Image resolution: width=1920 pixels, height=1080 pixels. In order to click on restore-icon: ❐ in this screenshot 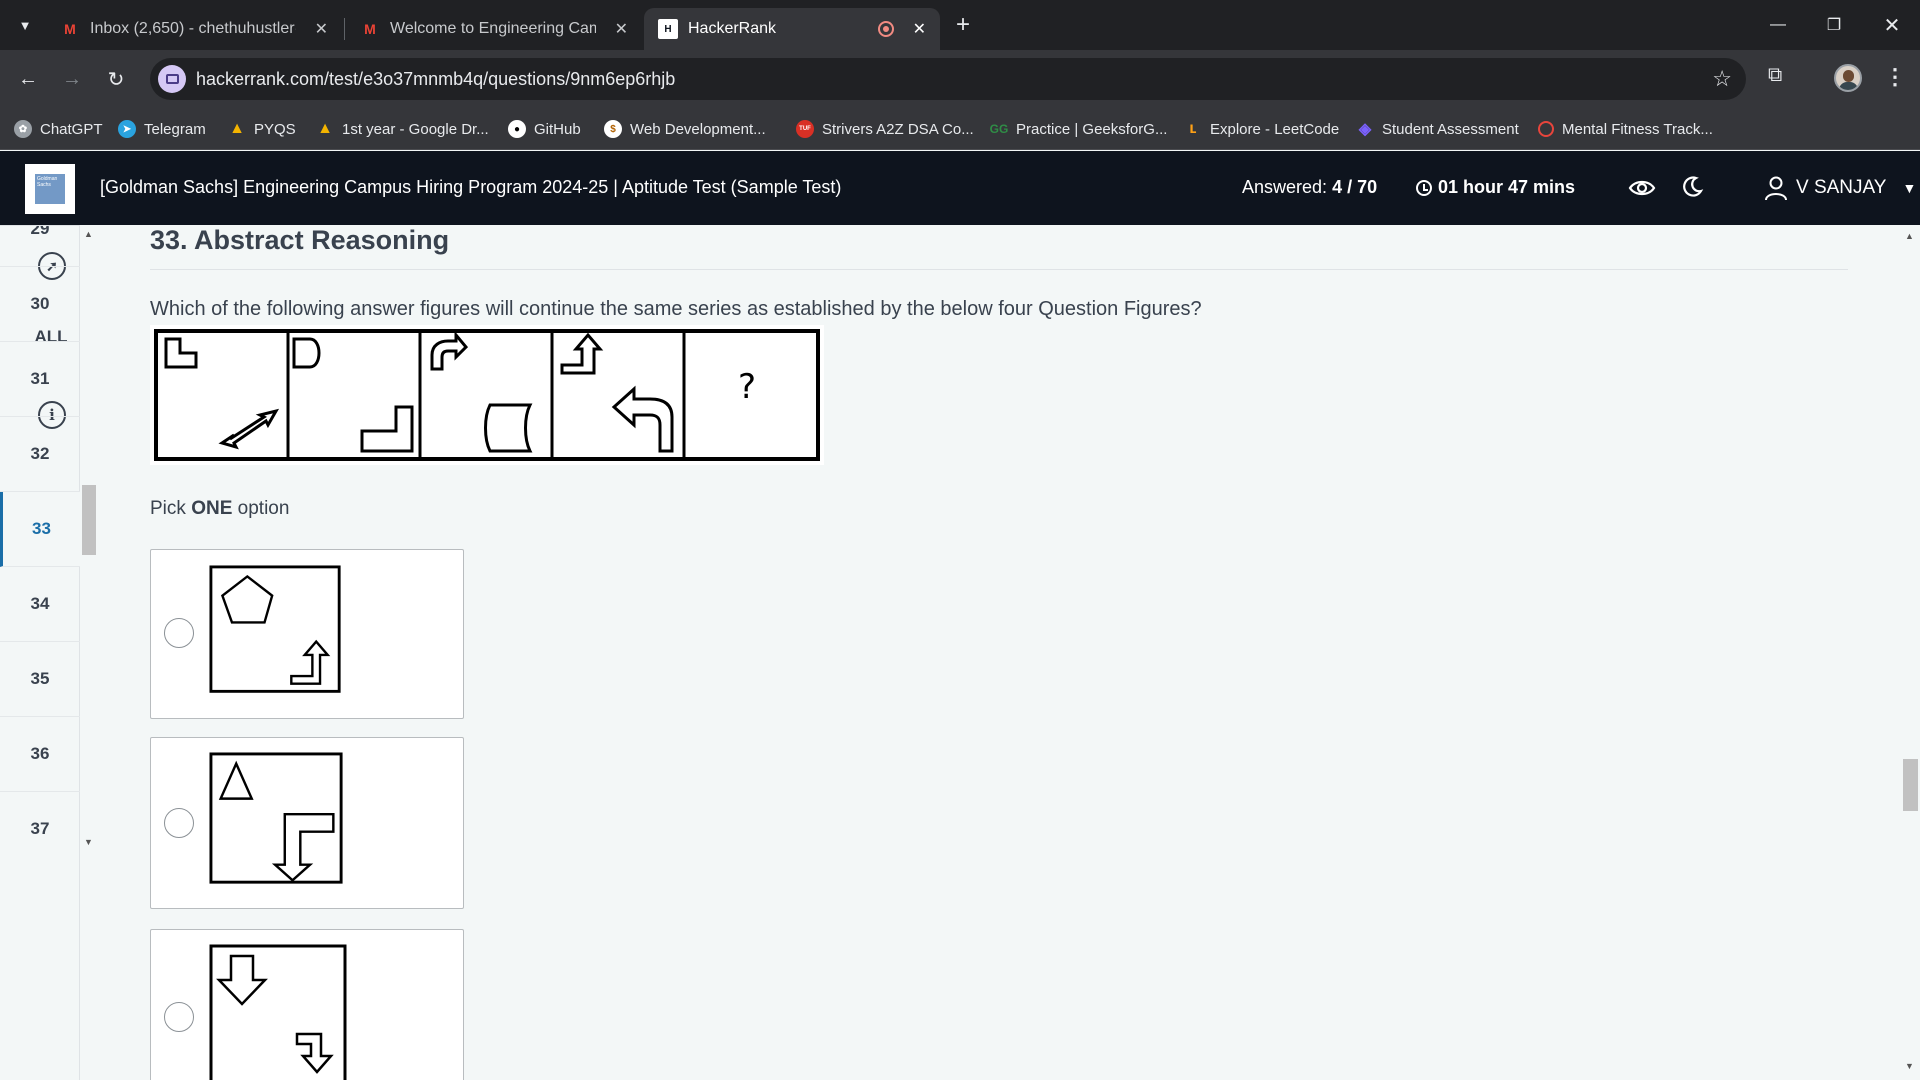, I will do `click(1834, 25)`.